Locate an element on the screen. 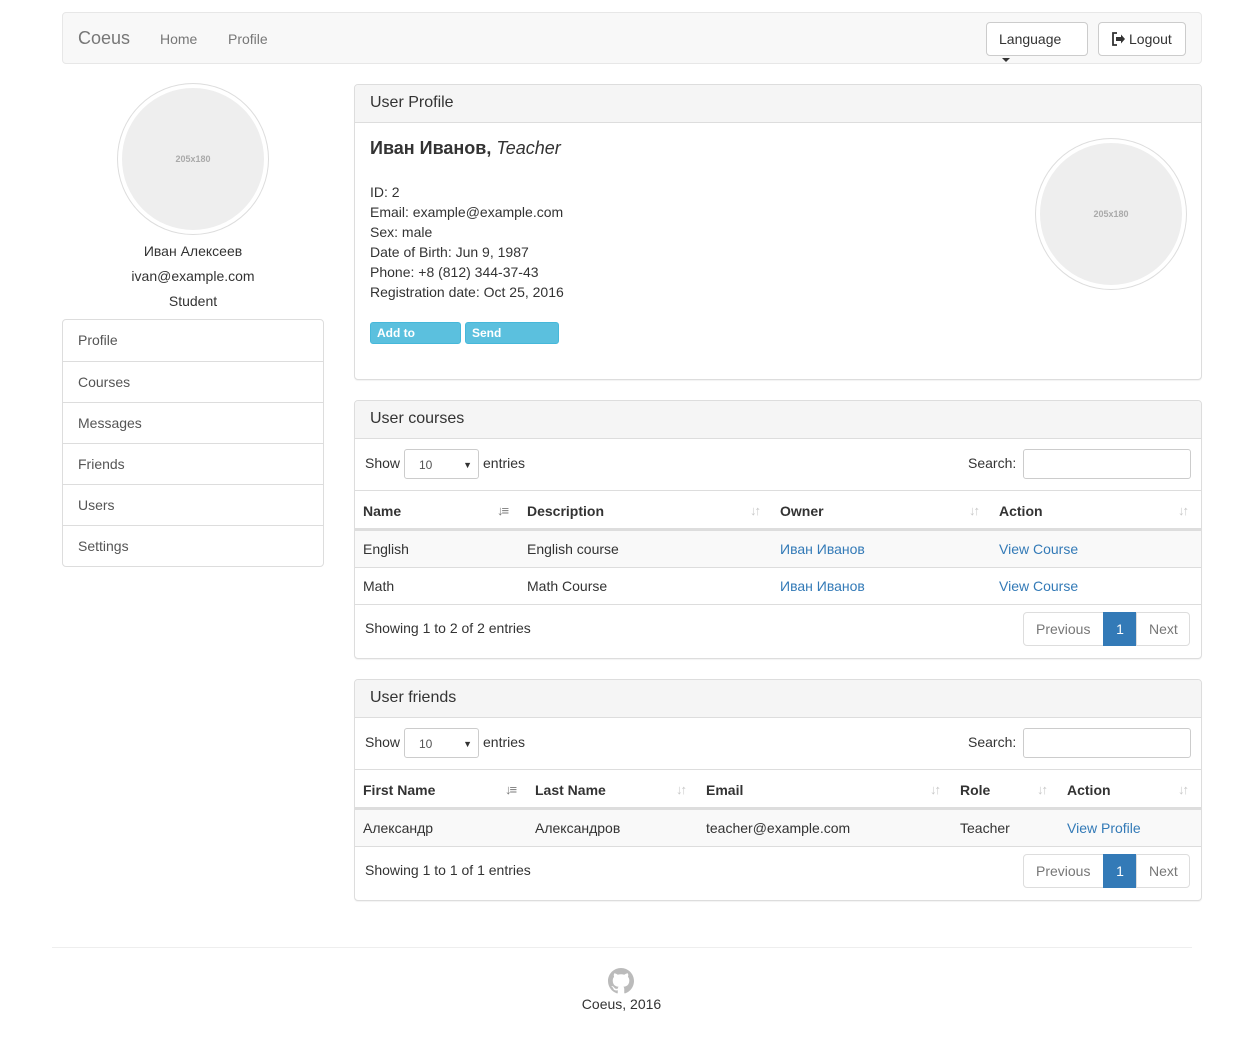  profile-id: ID: 2 is located at coordinates (385, 192).